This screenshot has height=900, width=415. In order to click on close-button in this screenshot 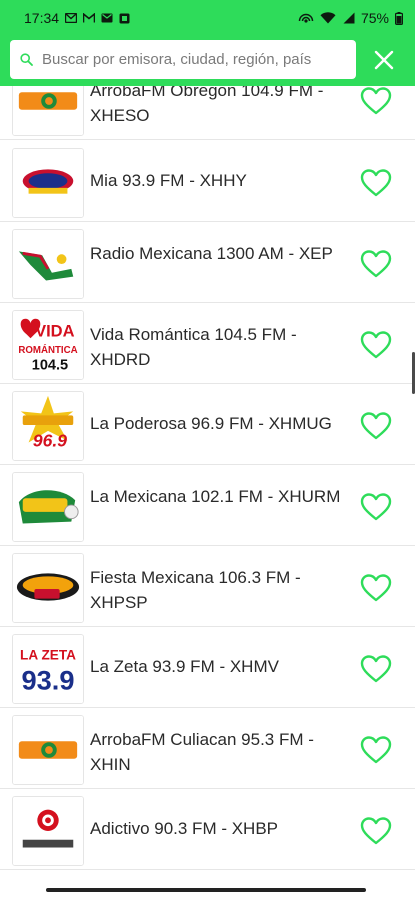, I will do `click(384, 60)`.